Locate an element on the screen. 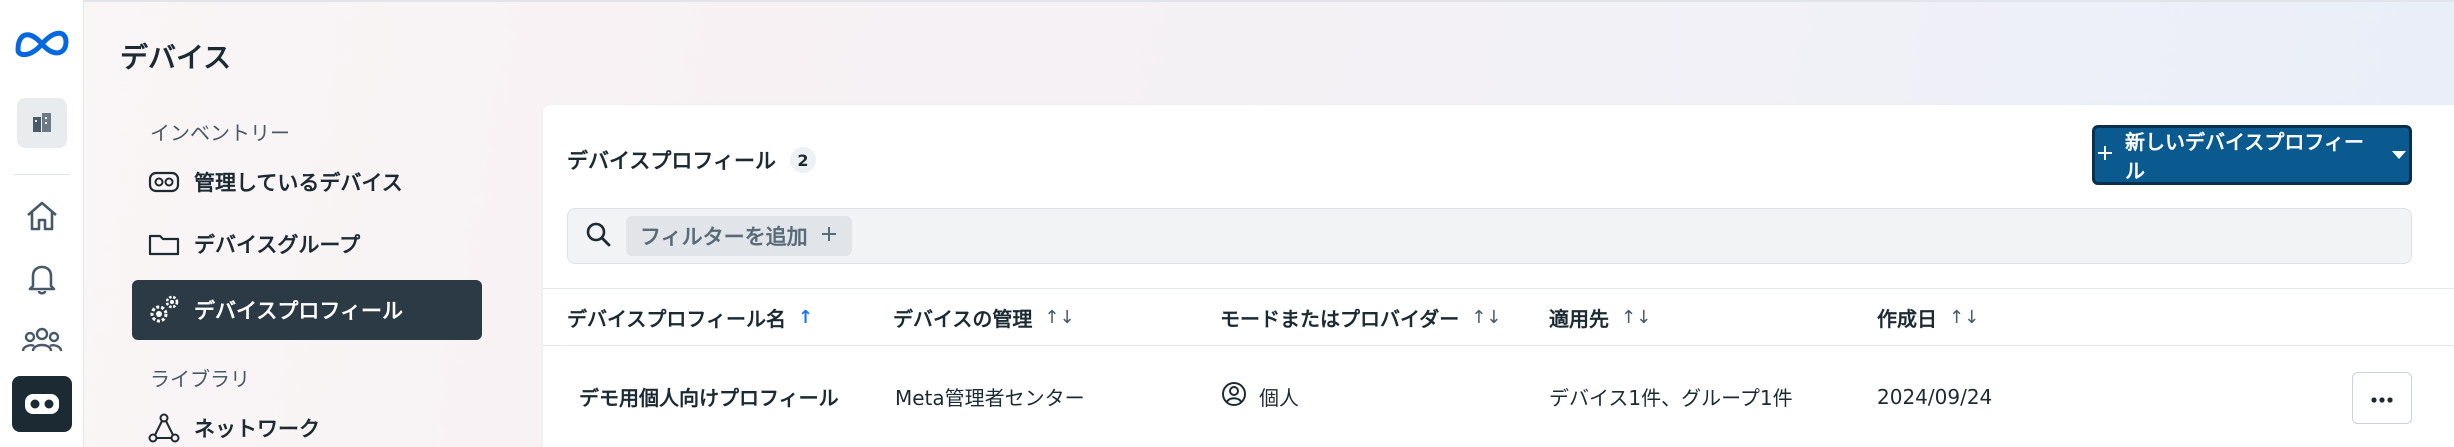 The width and height of the screenshot is (2454, 447). column-label: 作成日 is located at coordinates (1907, 318).